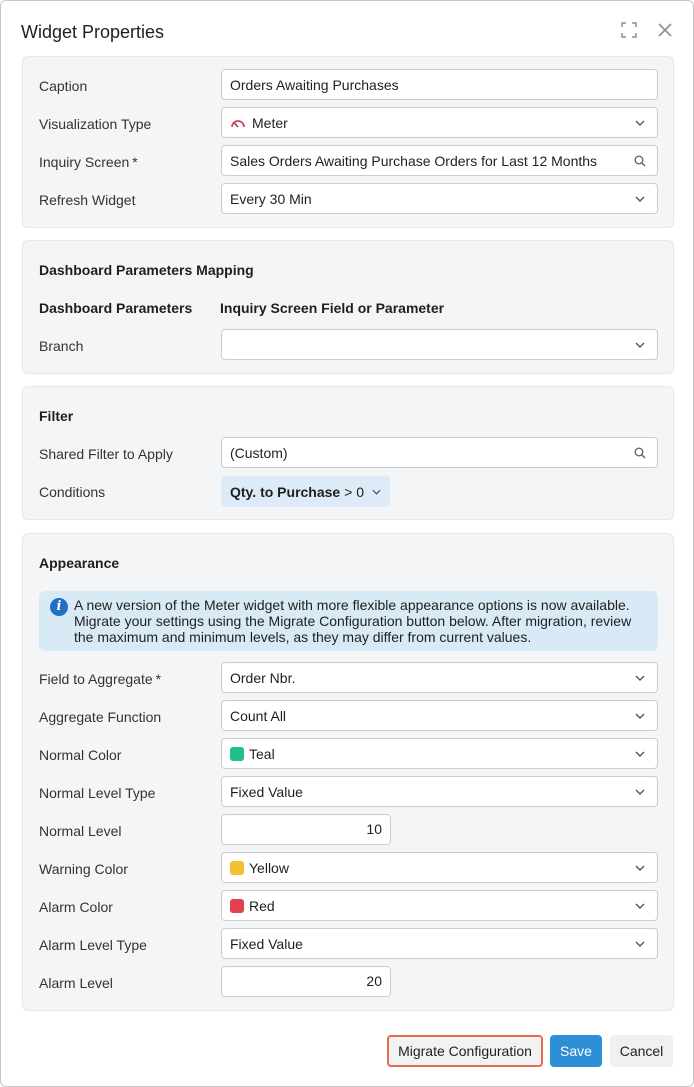 This screenshot has width=694, height=1087. I want to click on caption-input: Orders Awaiting Purchases, so click(439, 84).